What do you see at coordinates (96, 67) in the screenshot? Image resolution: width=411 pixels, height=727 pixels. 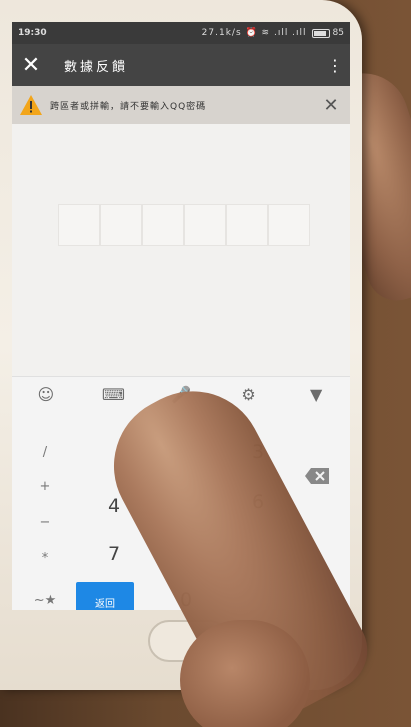 I see `page-title: 數據反饋` at bounding box center [96, 67].